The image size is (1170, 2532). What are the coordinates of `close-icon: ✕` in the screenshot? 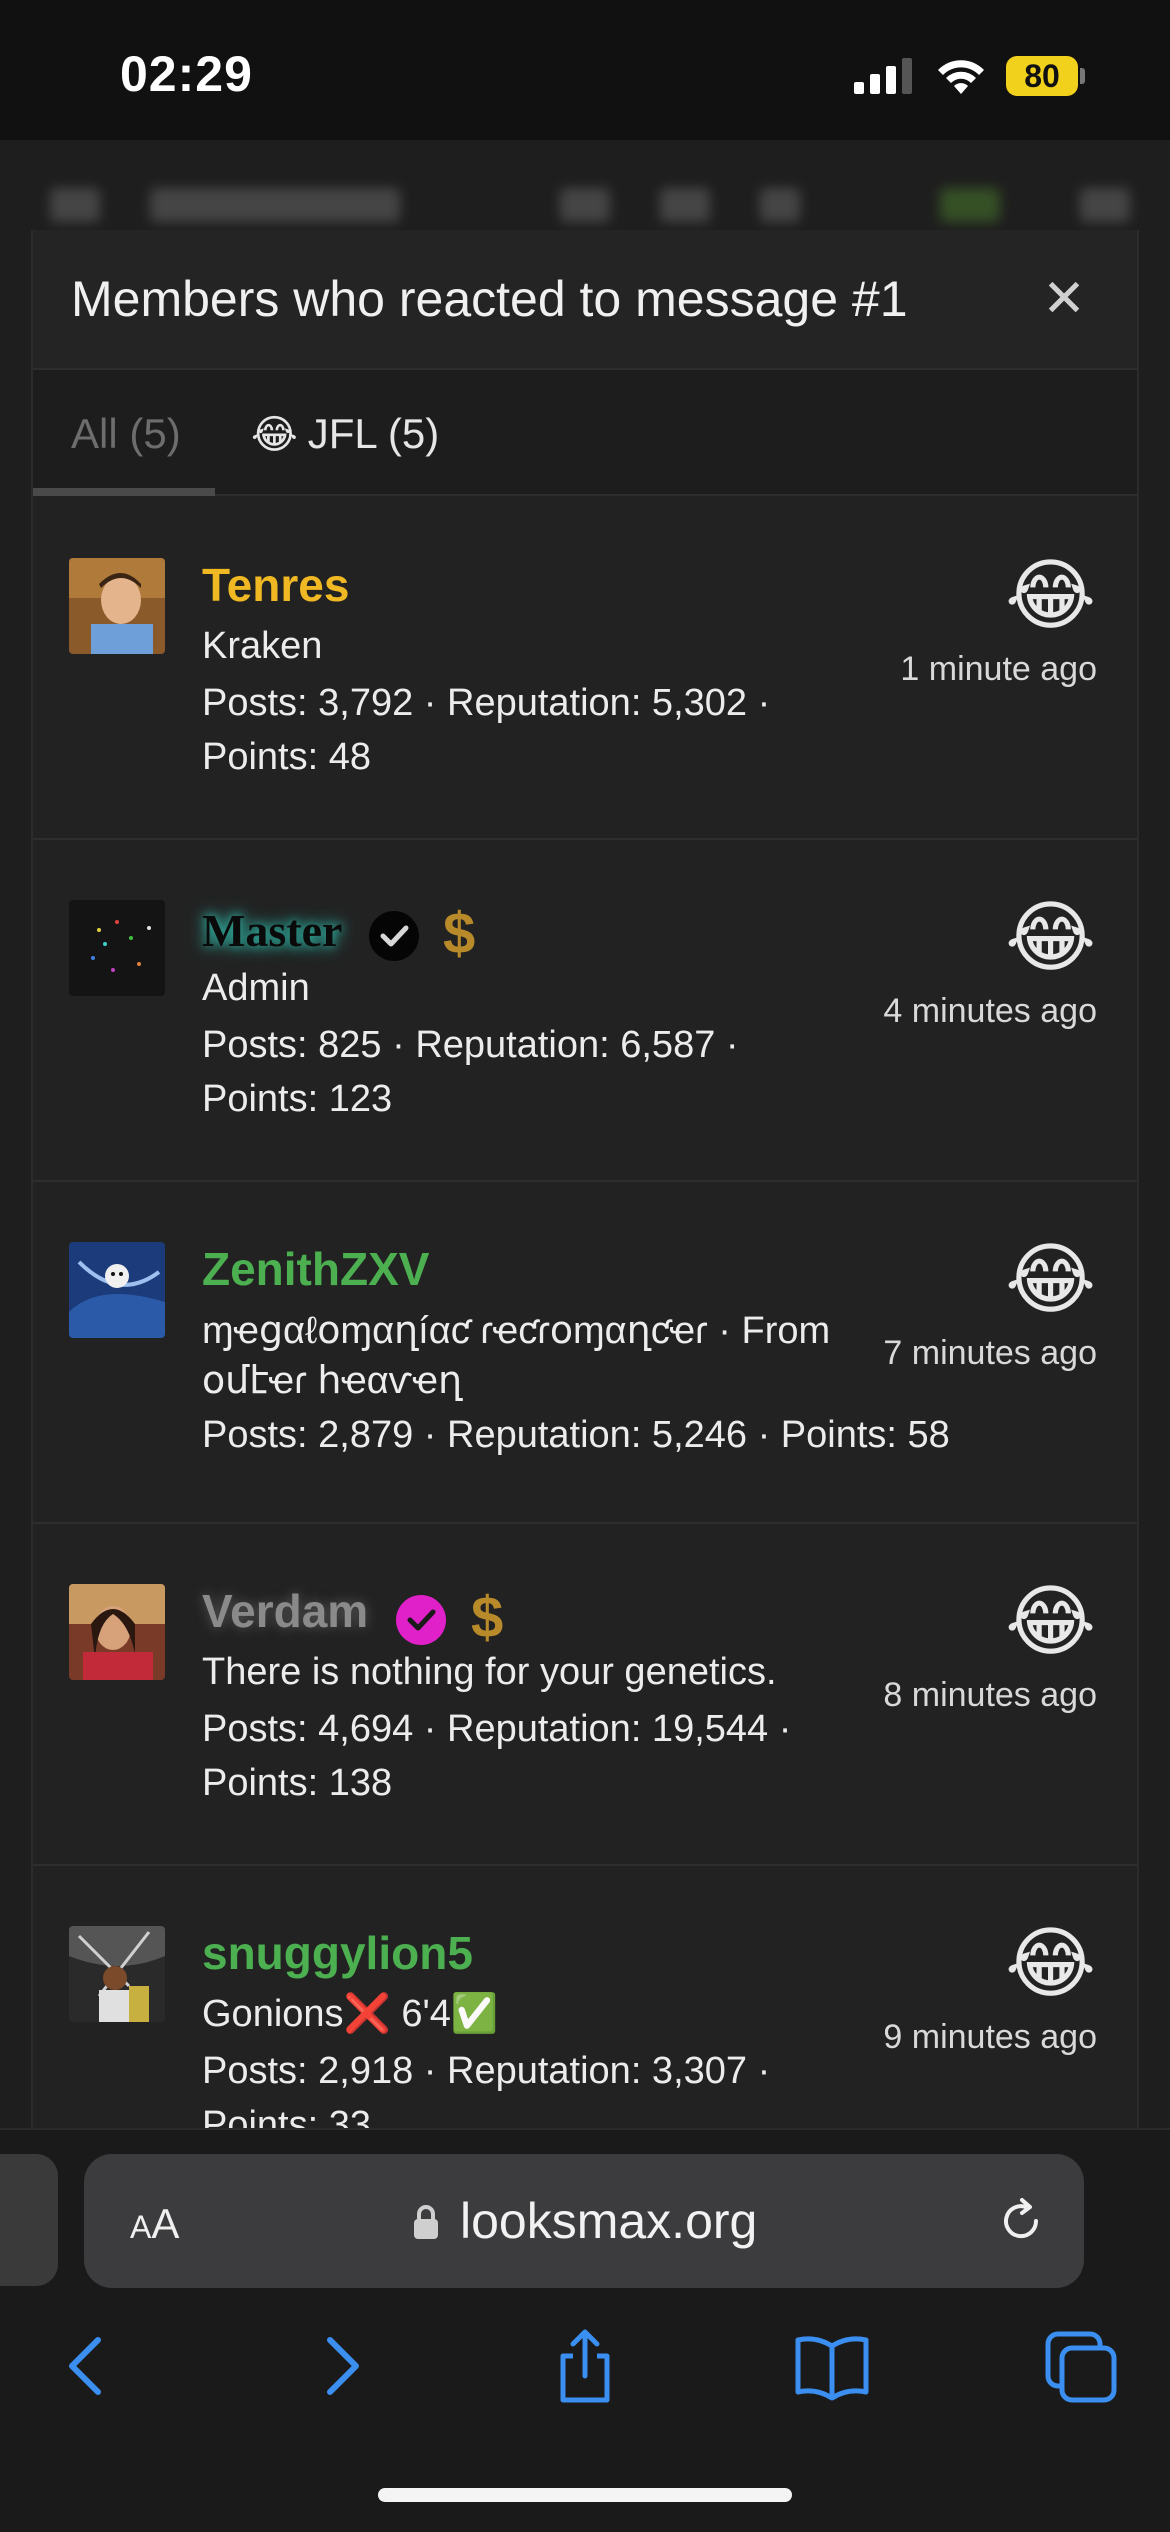 It's located at (1064, 299).